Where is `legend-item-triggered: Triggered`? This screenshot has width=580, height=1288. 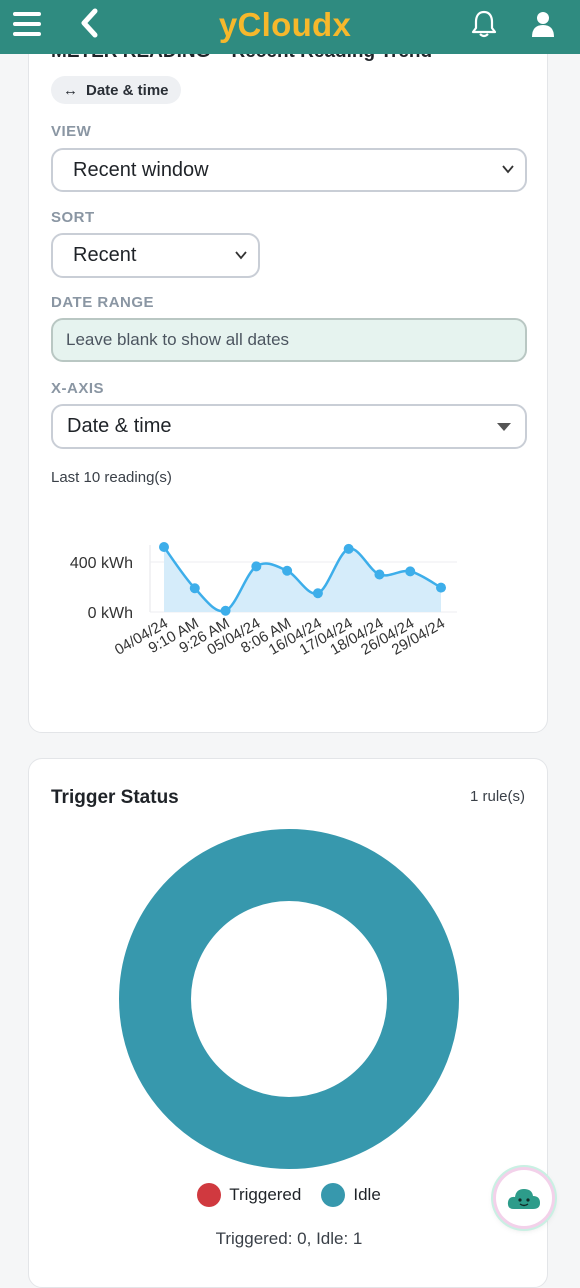
legend-item-triggered: Triggered is located at coordinates (249, 1195).